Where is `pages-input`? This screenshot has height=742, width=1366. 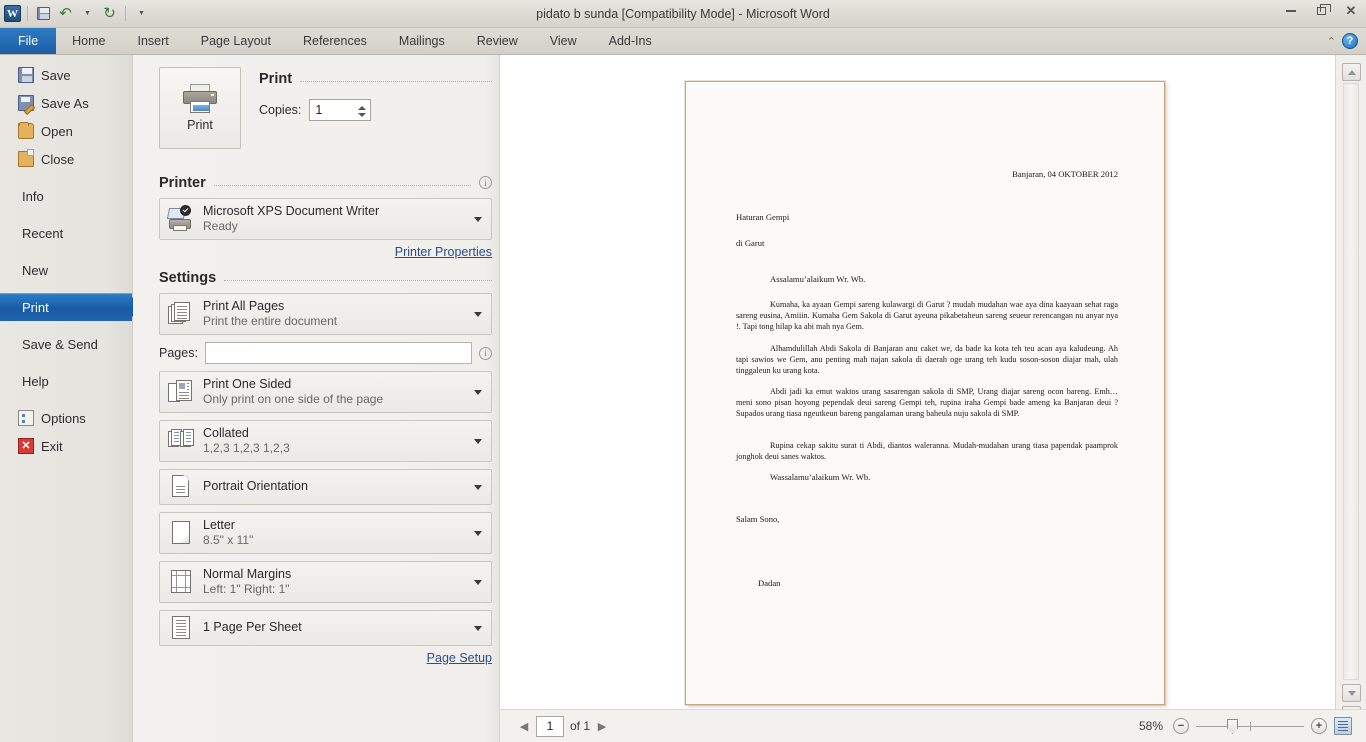 pages-input is located at coordinates (338, 353).